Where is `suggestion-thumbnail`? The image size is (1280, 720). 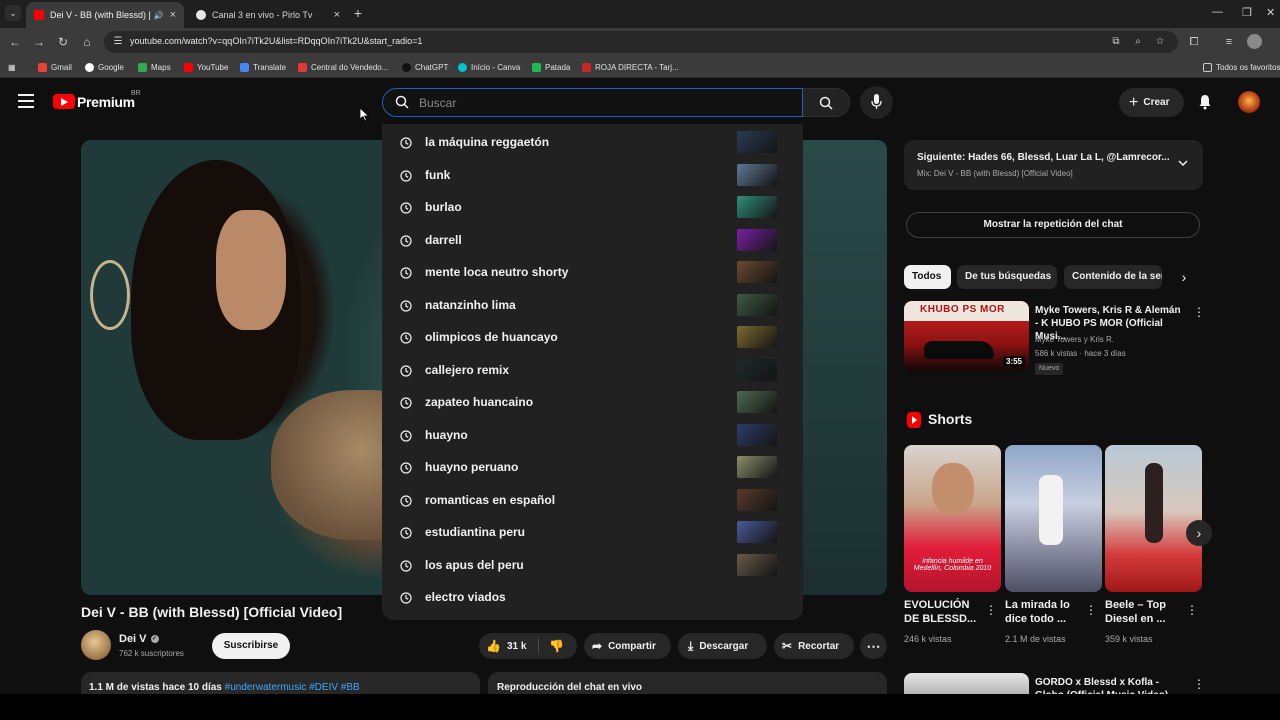 suggestion-thumbnail is located at coordinates (757, 564).